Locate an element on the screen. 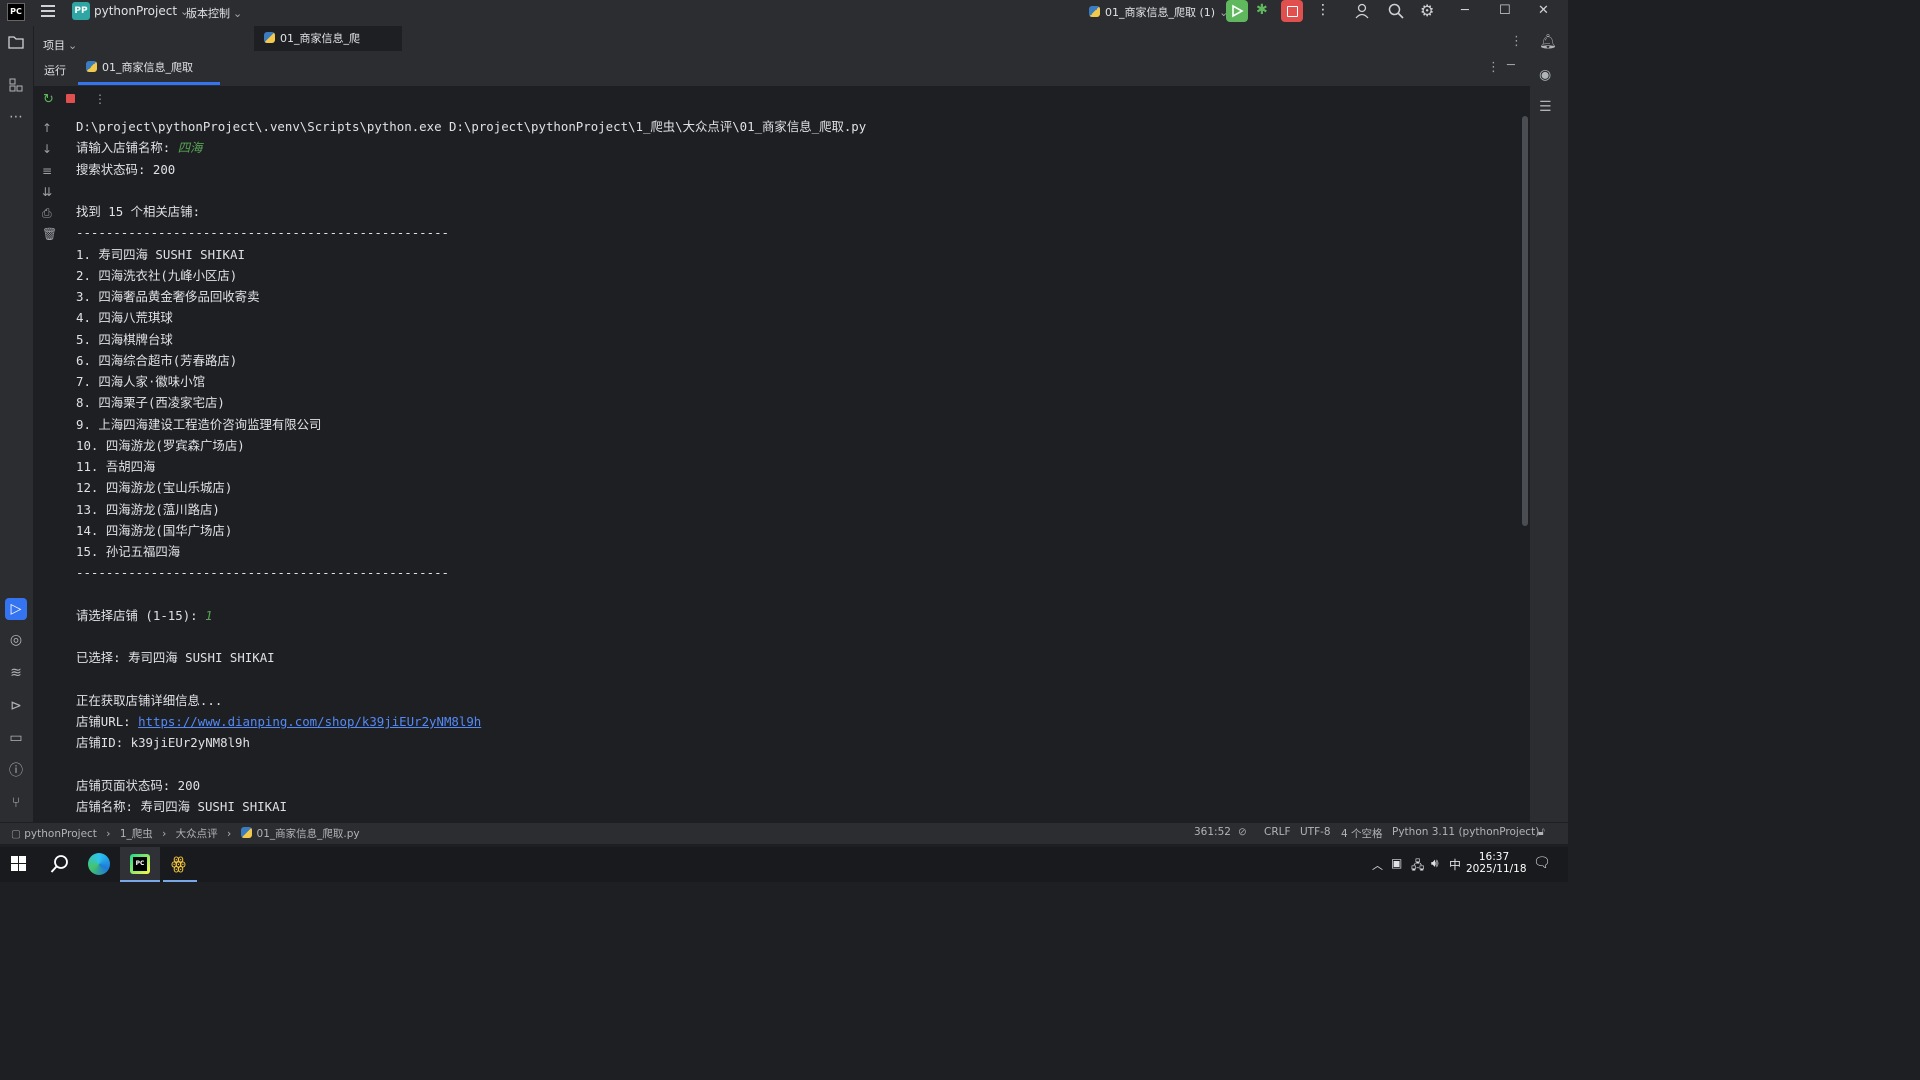 The width and height of the screenshot is (1920, 1080). breadcrumb-item: 大众点评 is located at coordinates (197, 834).